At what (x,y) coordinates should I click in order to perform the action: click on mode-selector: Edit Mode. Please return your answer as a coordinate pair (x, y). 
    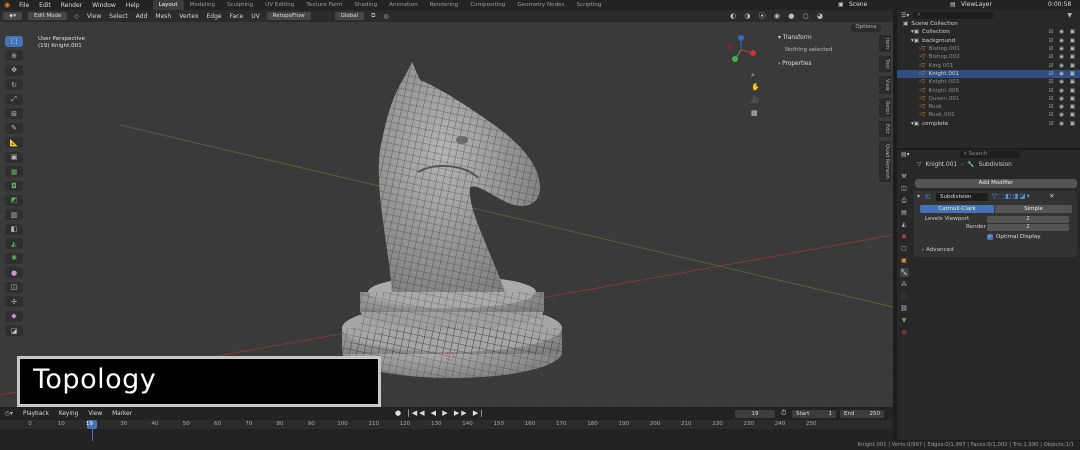
    Looking at the image, I should click on (48, 16).